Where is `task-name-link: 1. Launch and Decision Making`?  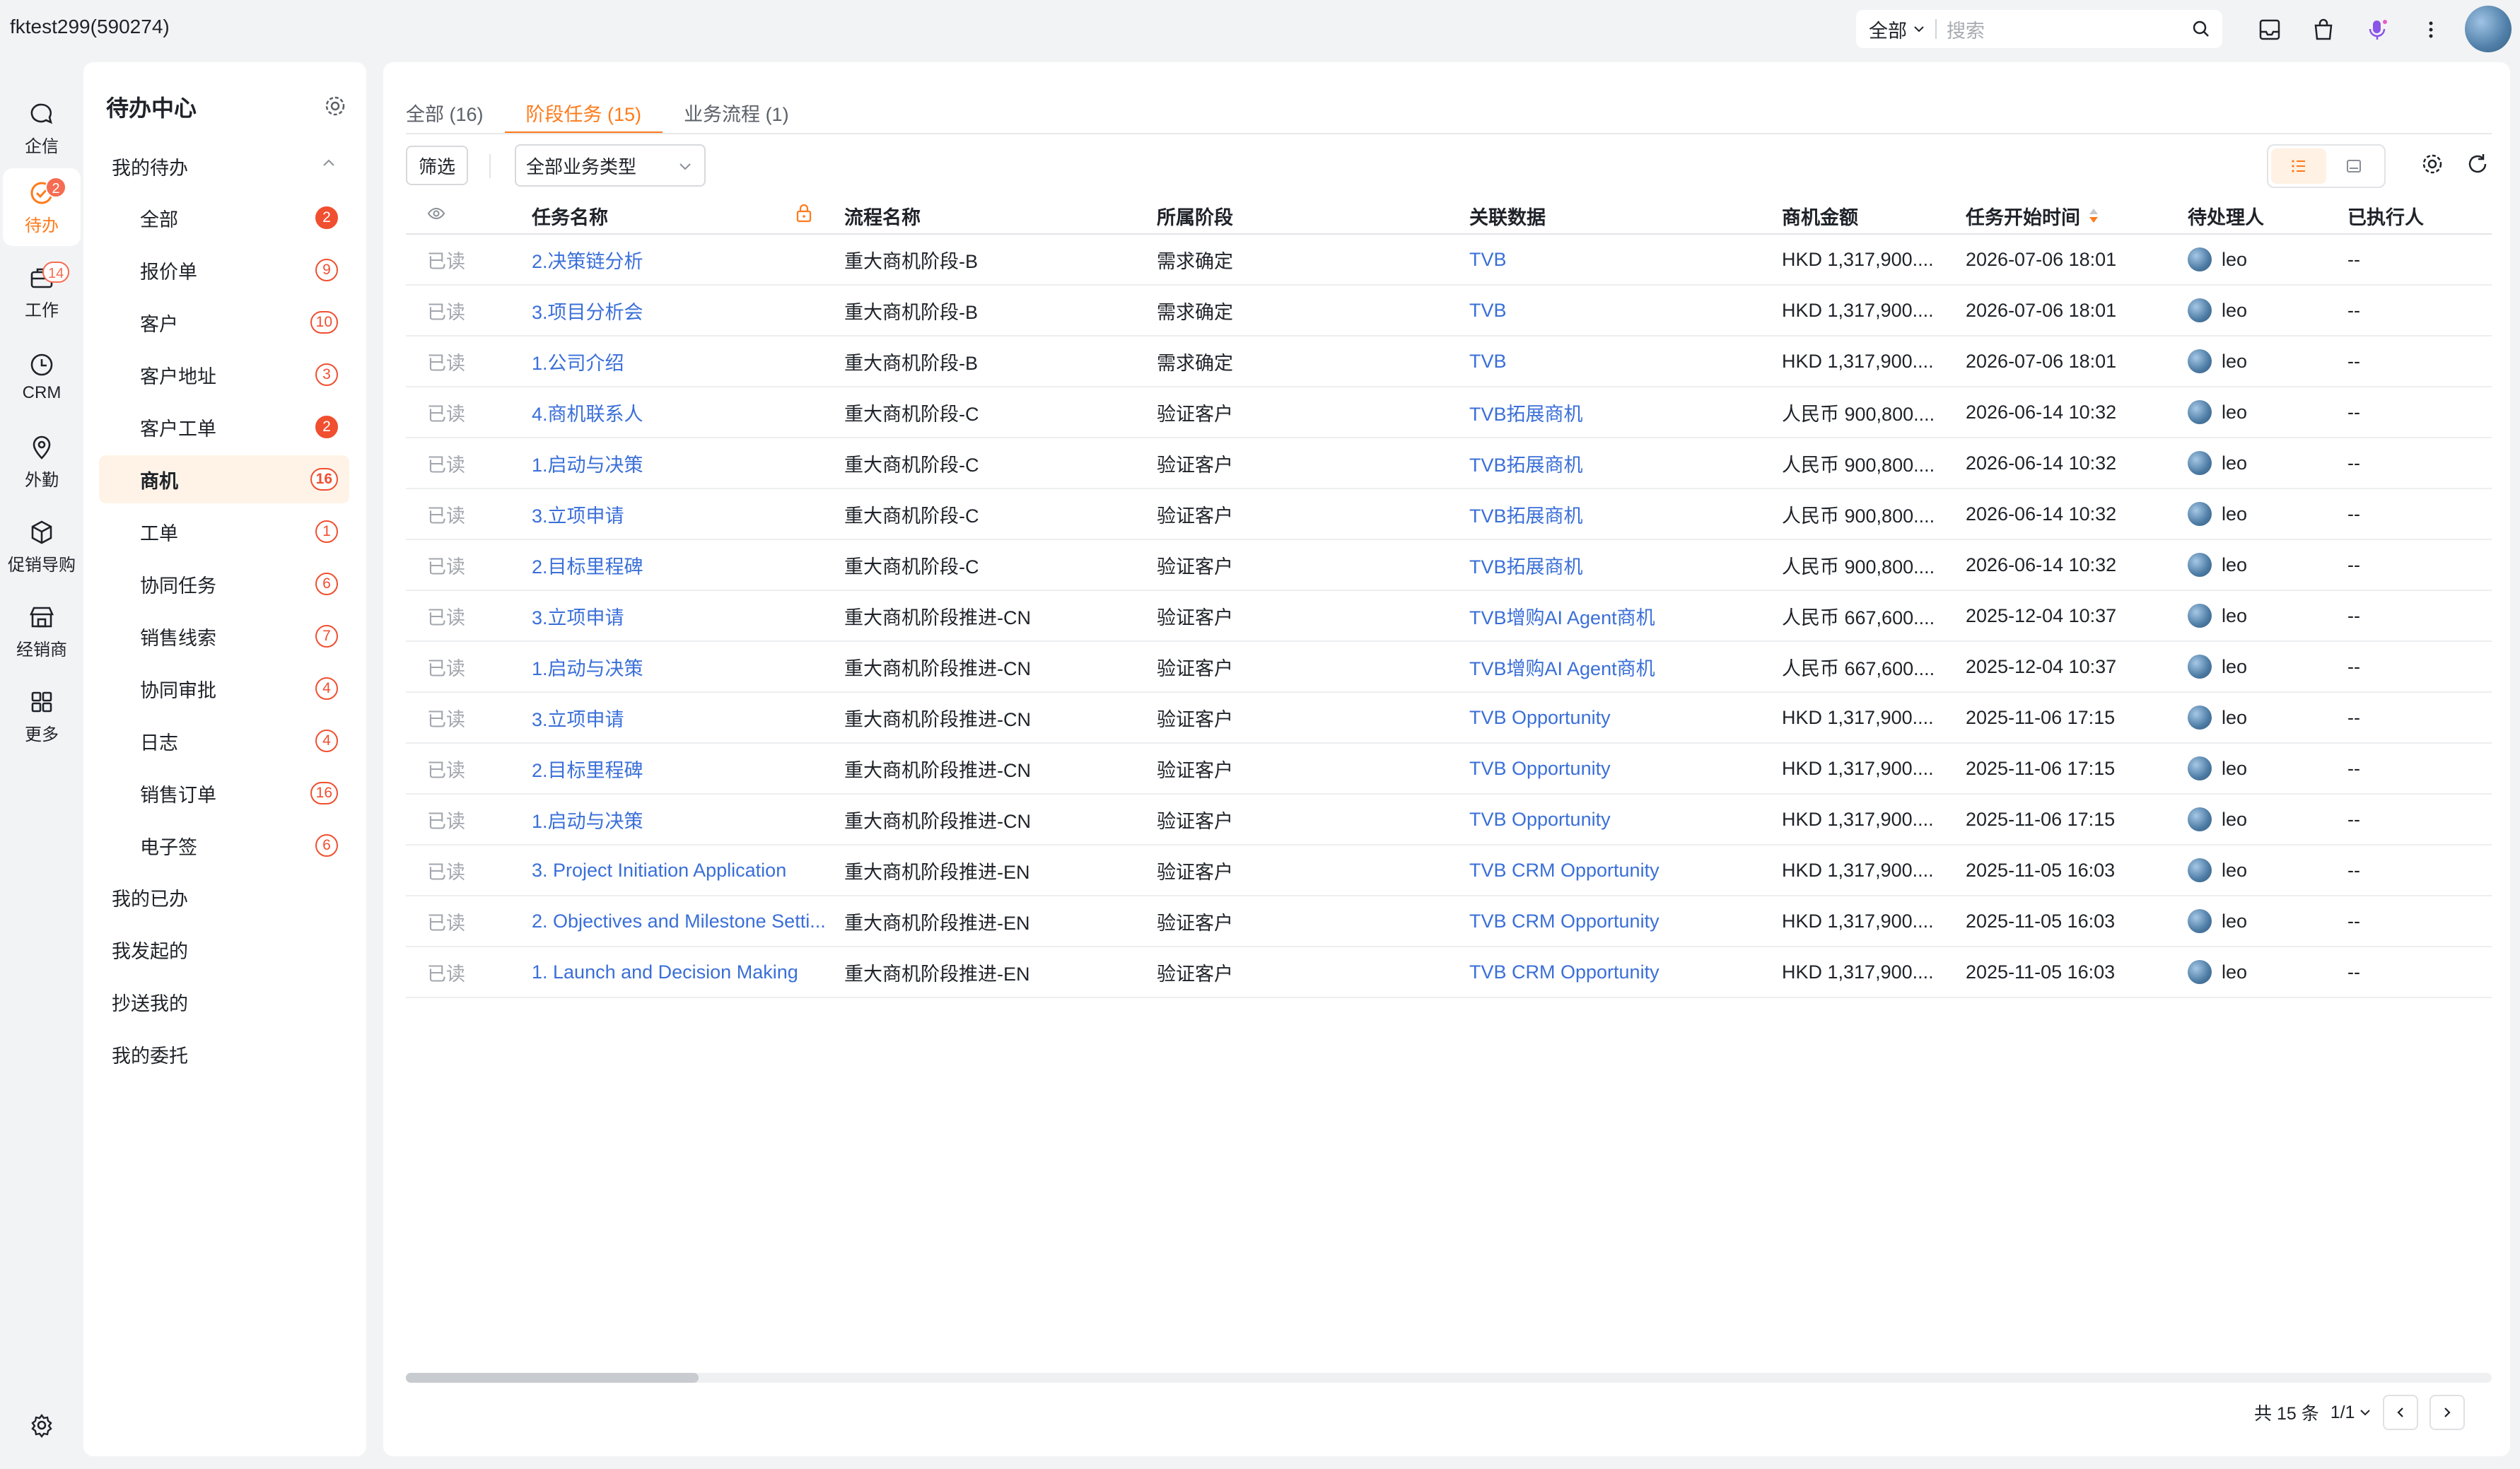
task-name-link: 1. Launch and Decision Making is located at coordinates (688, 972).